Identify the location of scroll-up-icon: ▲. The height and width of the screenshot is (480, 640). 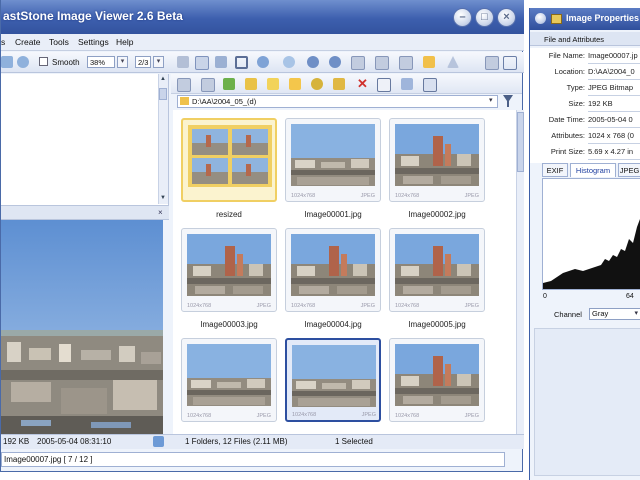
(163, 79).